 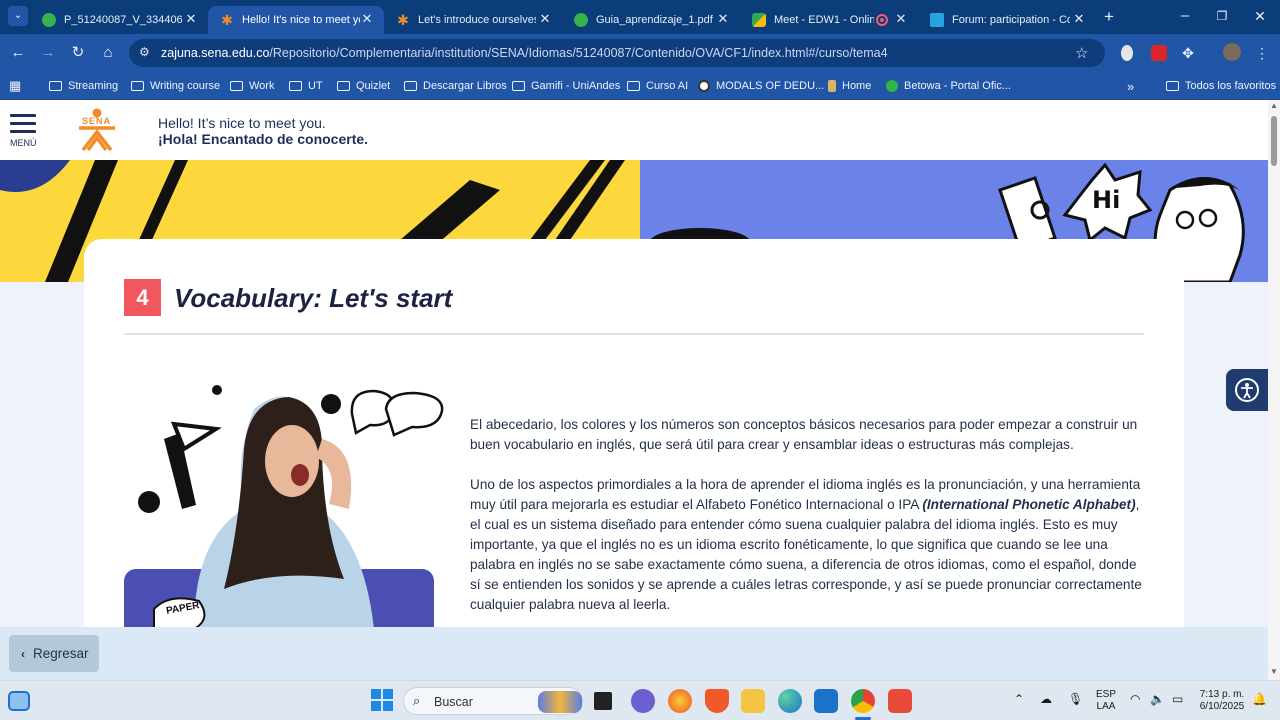 I want to click on forward-arrow-icon: →, so click(x=48, y=53).